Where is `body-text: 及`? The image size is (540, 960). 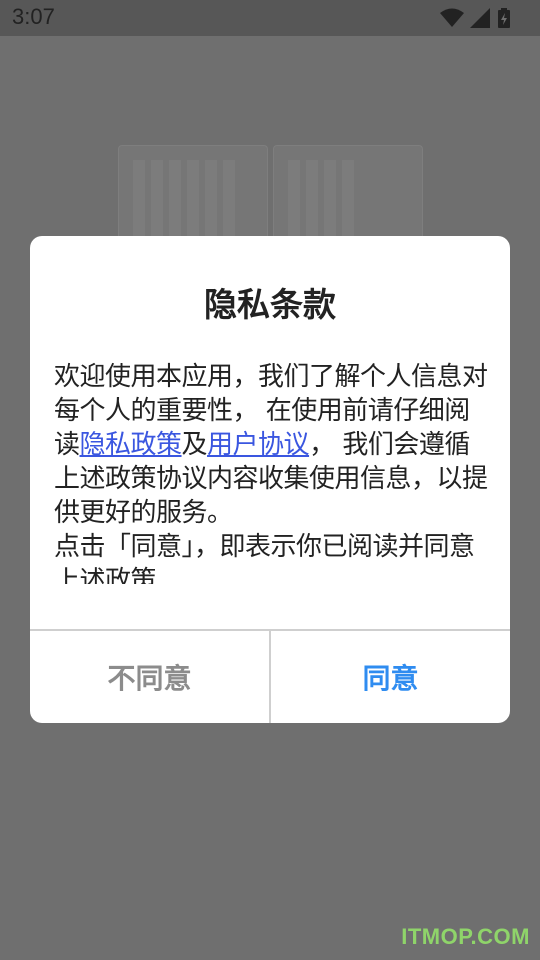
body-text: 及 is located at coordinates (194, 445).